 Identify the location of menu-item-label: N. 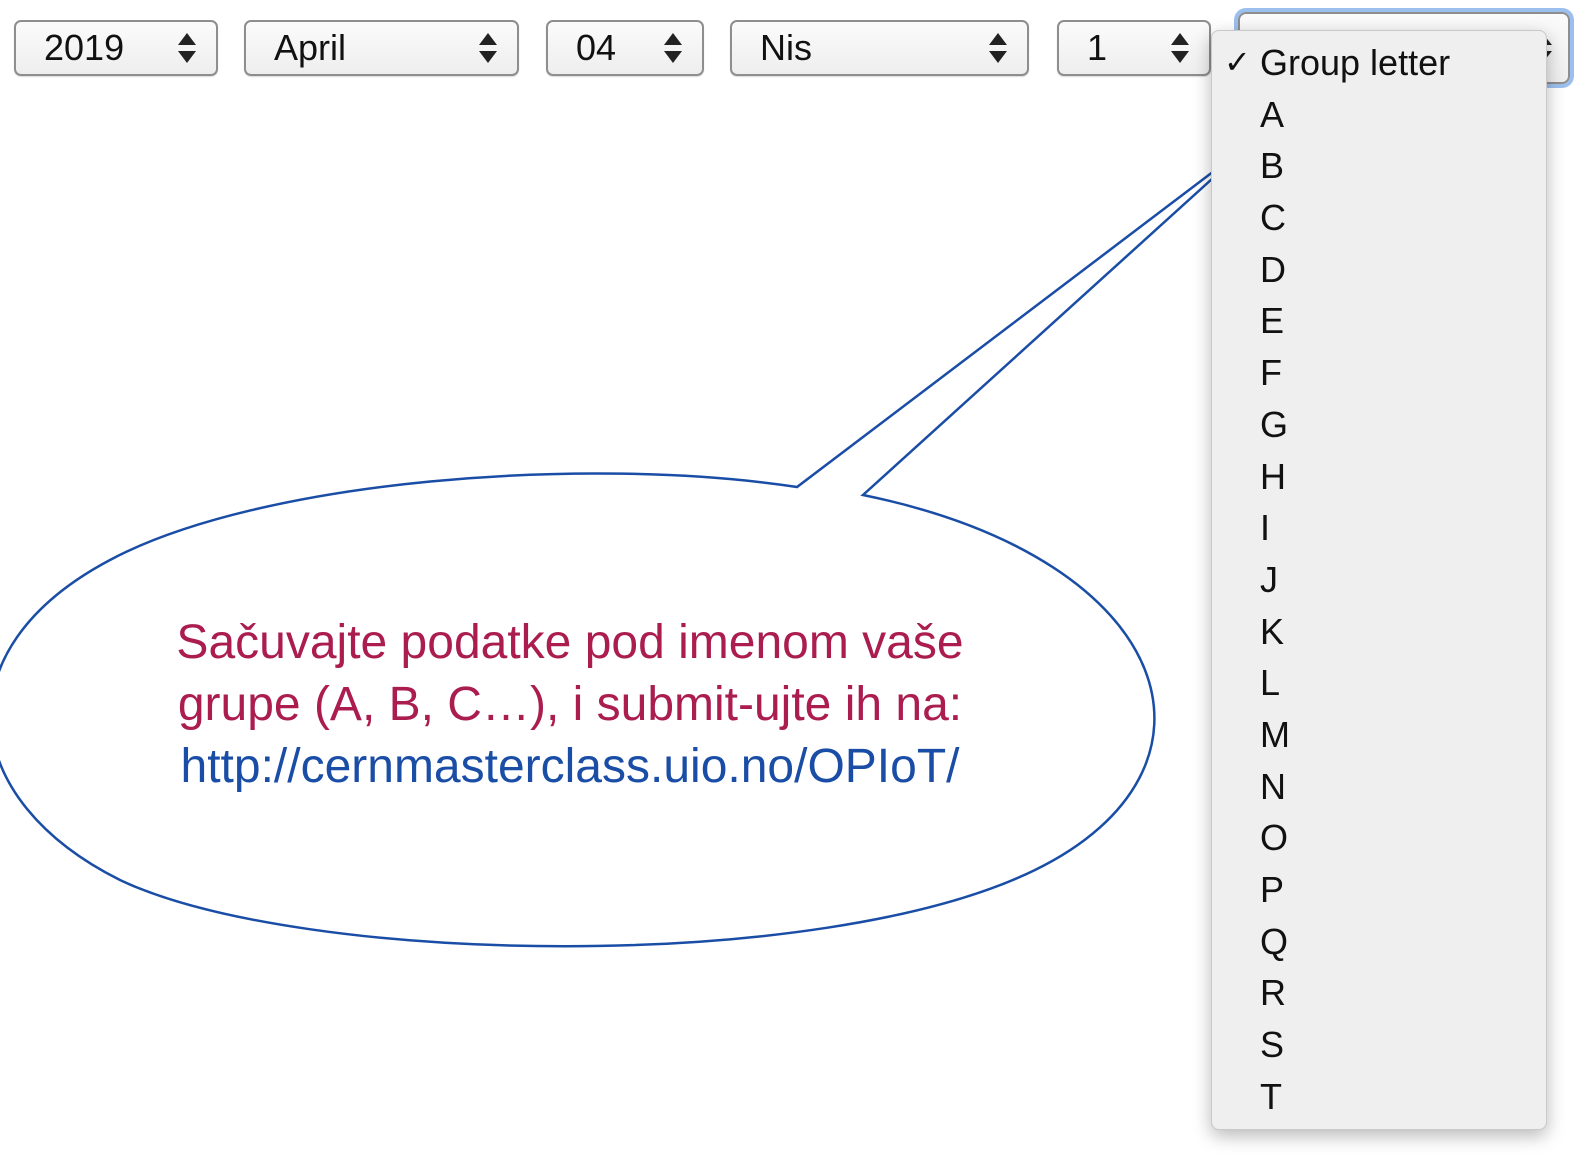
(1273, 786).